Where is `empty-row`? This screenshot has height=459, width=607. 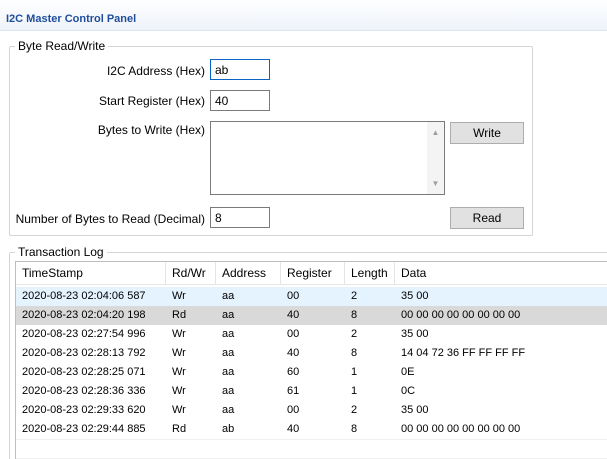
empty-row is located at coordinates (311, 448).